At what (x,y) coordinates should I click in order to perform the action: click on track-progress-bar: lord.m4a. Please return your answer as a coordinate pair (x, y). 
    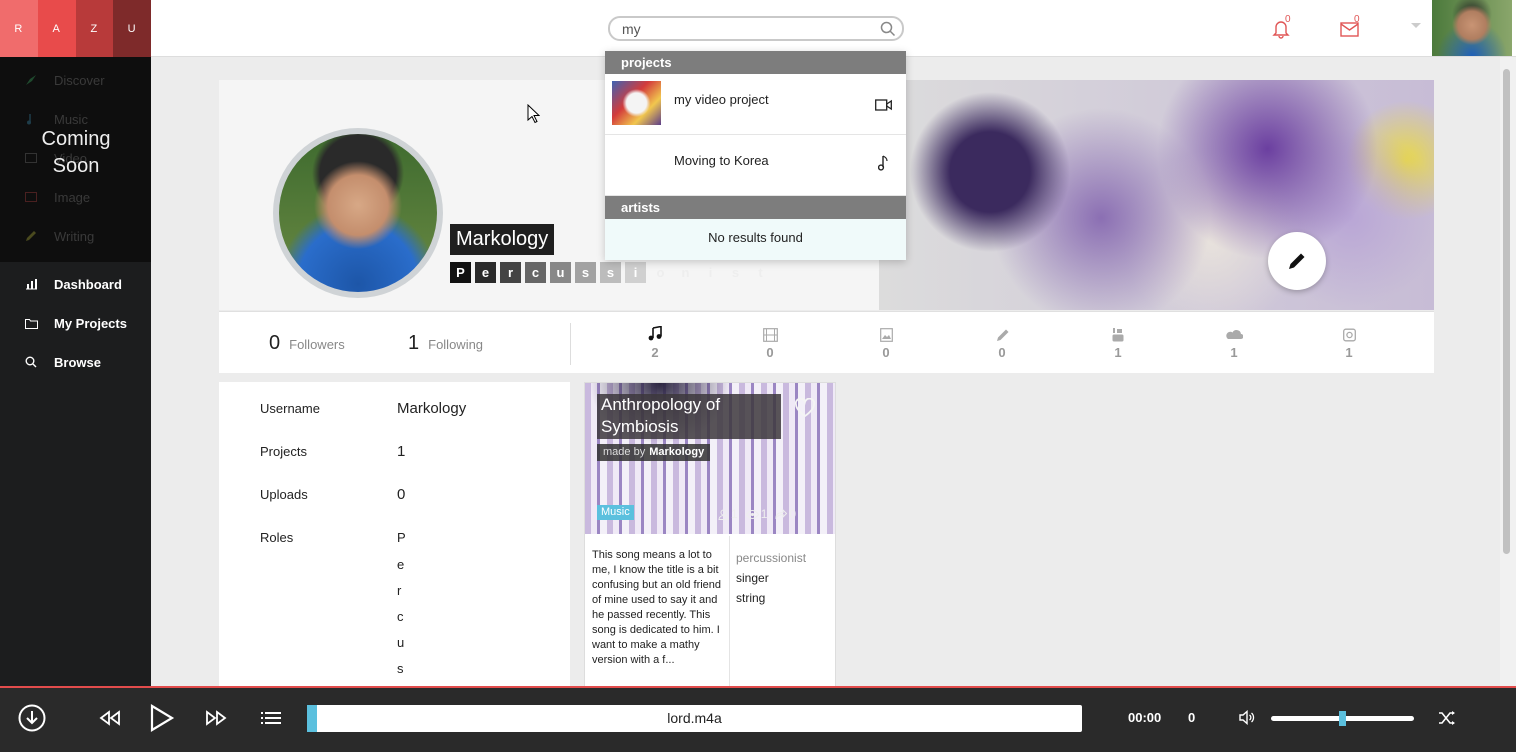
    Looking at the image, I should click on (694, 718).